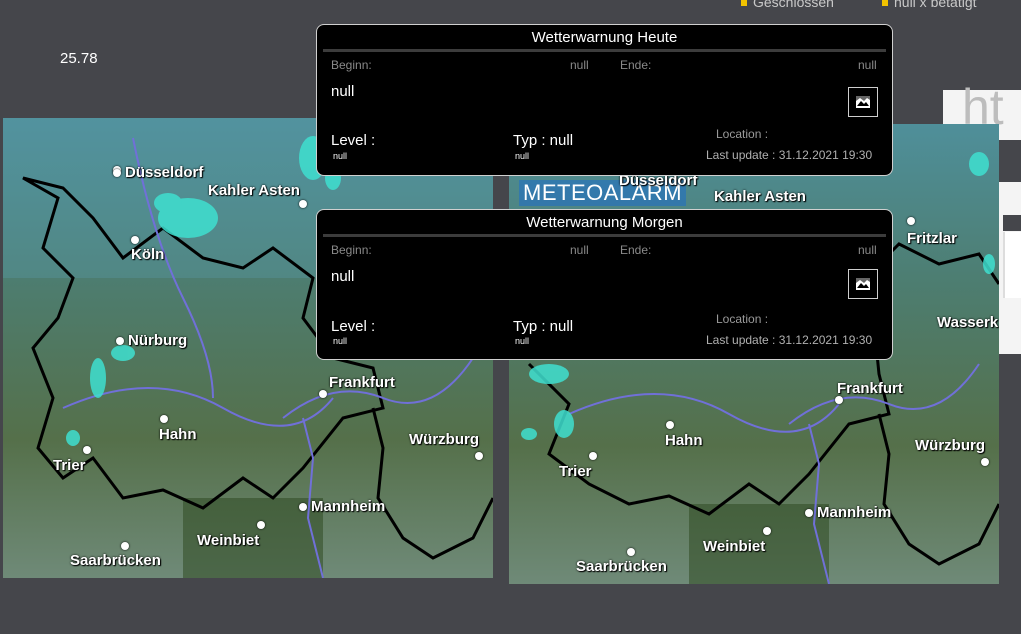 The height and width of the screenshot is (634, 1021). What do you see at coordinates (79, 58) in the screenshot?
I see `sensor-value: 25.78` at bounding box center [79, 58].